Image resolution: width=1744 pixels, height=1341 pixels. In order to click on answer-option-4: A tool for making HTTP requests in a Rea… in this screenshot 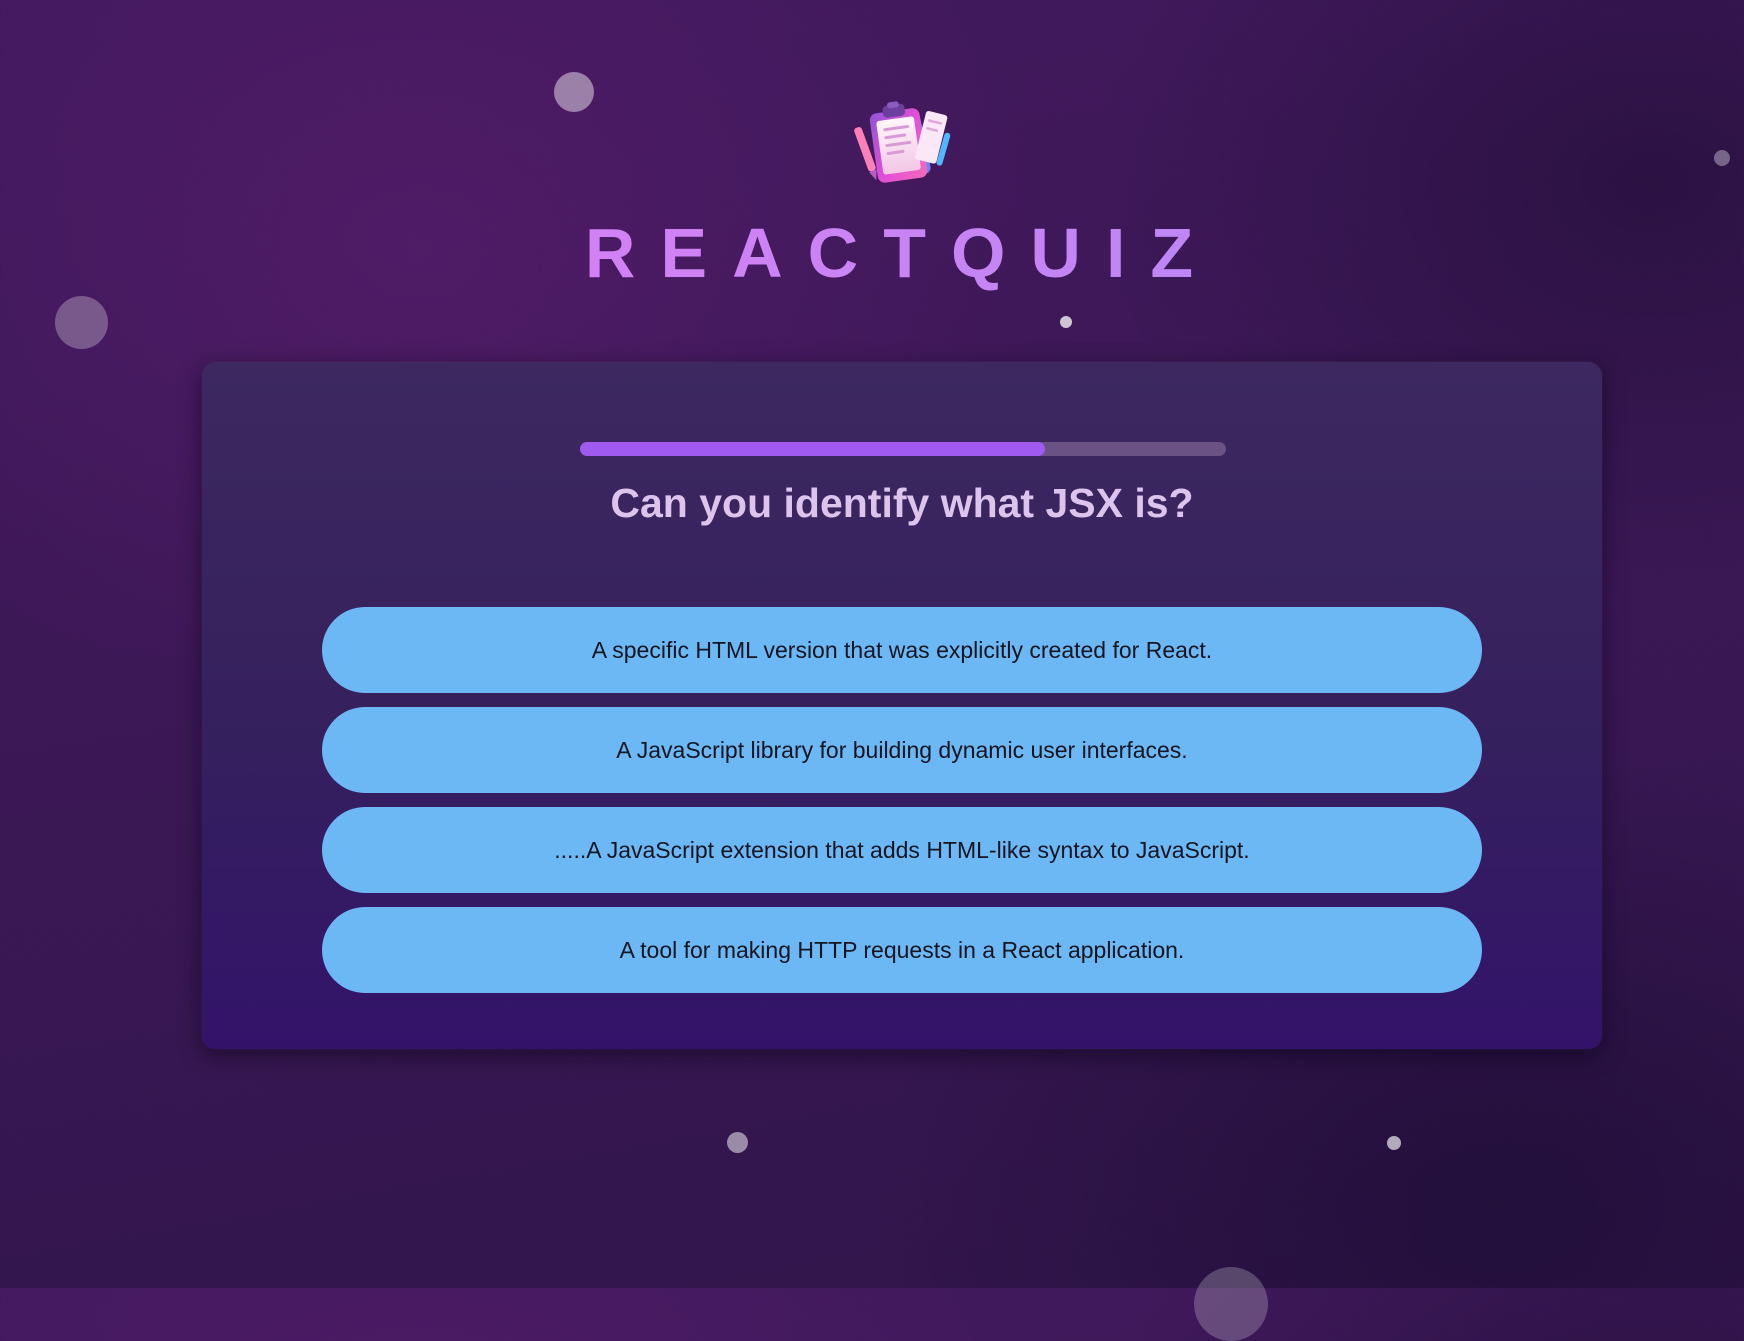, I will do `click(902, 950)`.